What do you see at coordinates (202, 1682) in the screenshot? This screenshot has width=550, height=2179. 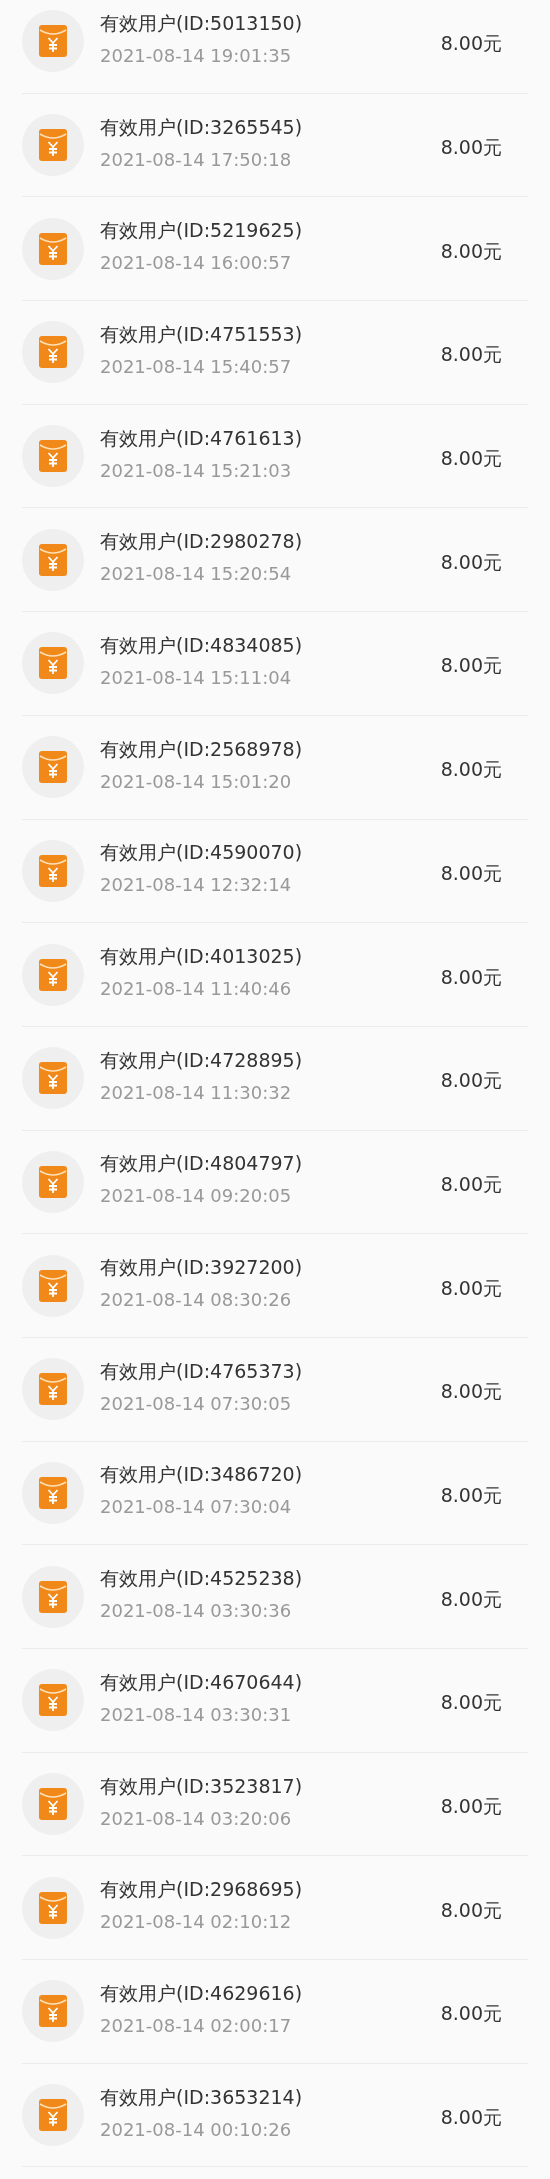 I see `record-title: 有效用户(ID:4670644)` at bounding box center [202, 1682].